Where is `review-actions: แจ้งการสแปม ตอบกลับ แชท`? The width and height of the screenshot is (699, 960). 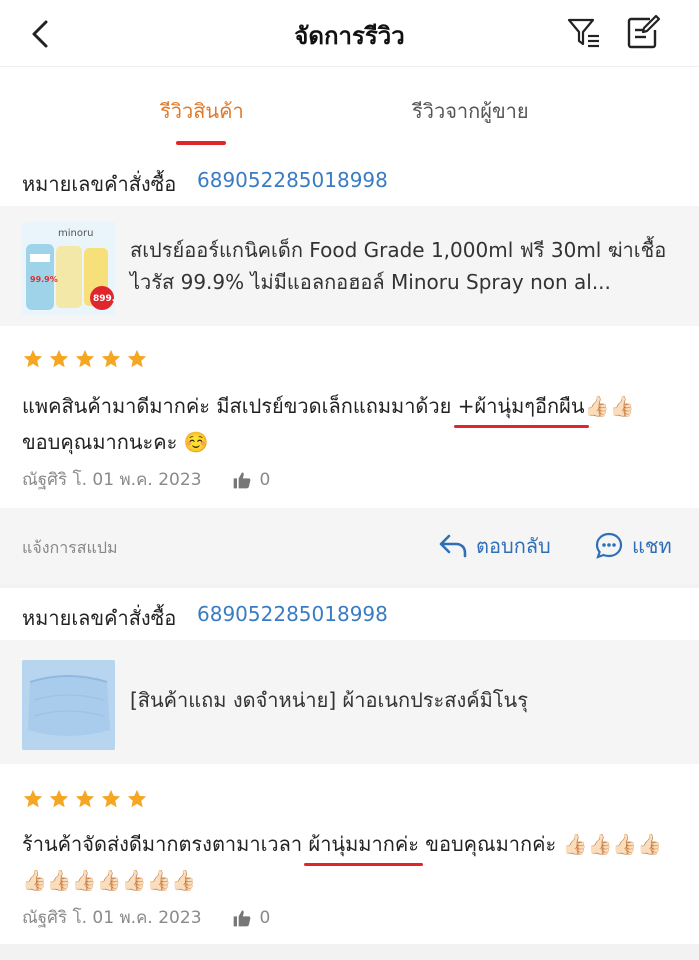 review-actions: แจ้งการสแปม ตอบกลับ แชท is located at coordinates (349, 546).